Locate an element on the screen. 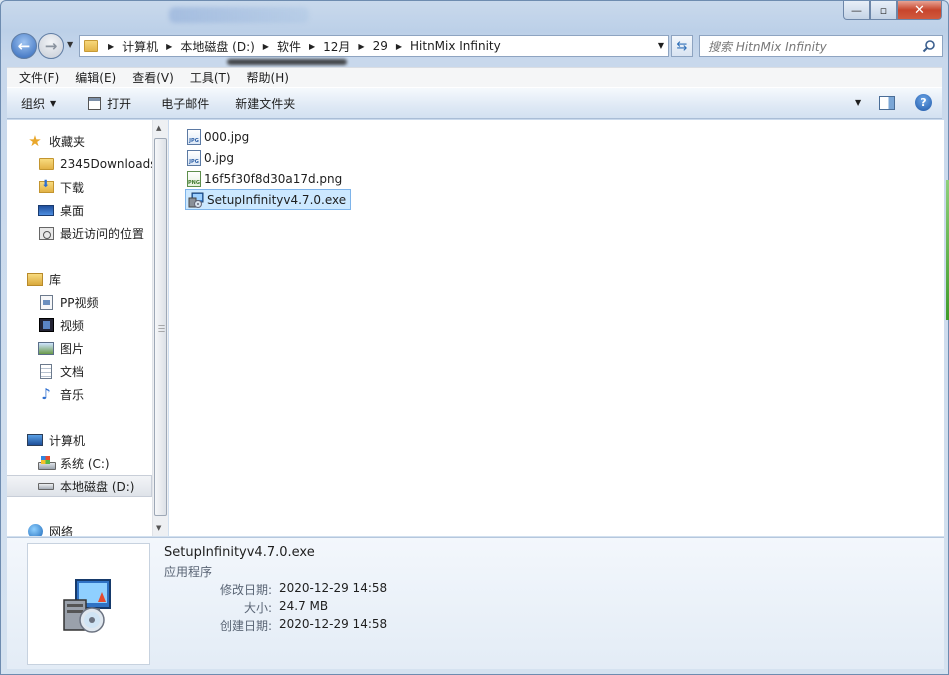  tree-item-music: ♪ 音乐 is located at coordinates (79, 394).